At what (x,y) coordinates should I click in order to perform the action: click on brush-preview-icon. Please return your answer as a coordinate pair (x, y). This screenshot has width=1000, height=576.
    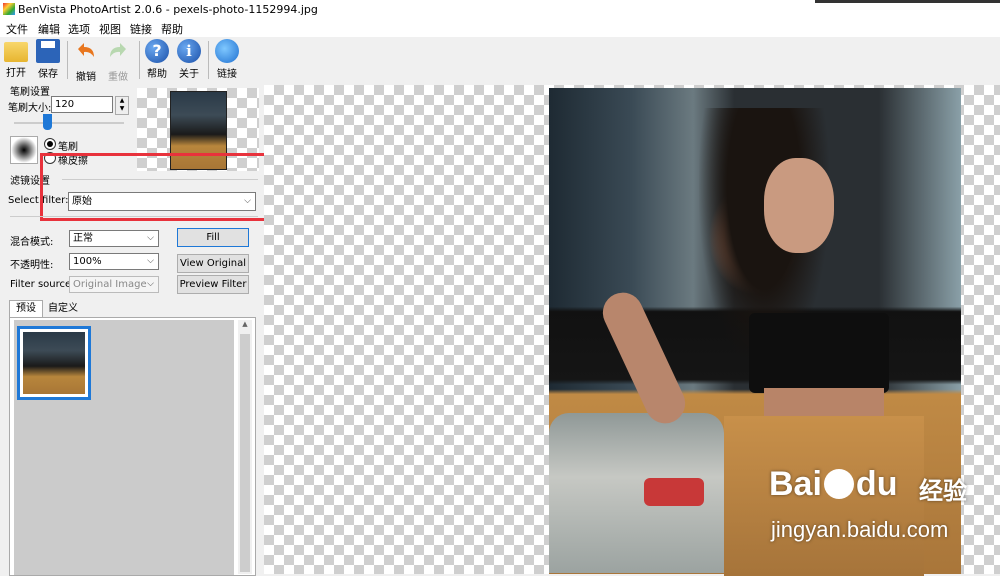
    Looking at the image, I should click on (24, 150).